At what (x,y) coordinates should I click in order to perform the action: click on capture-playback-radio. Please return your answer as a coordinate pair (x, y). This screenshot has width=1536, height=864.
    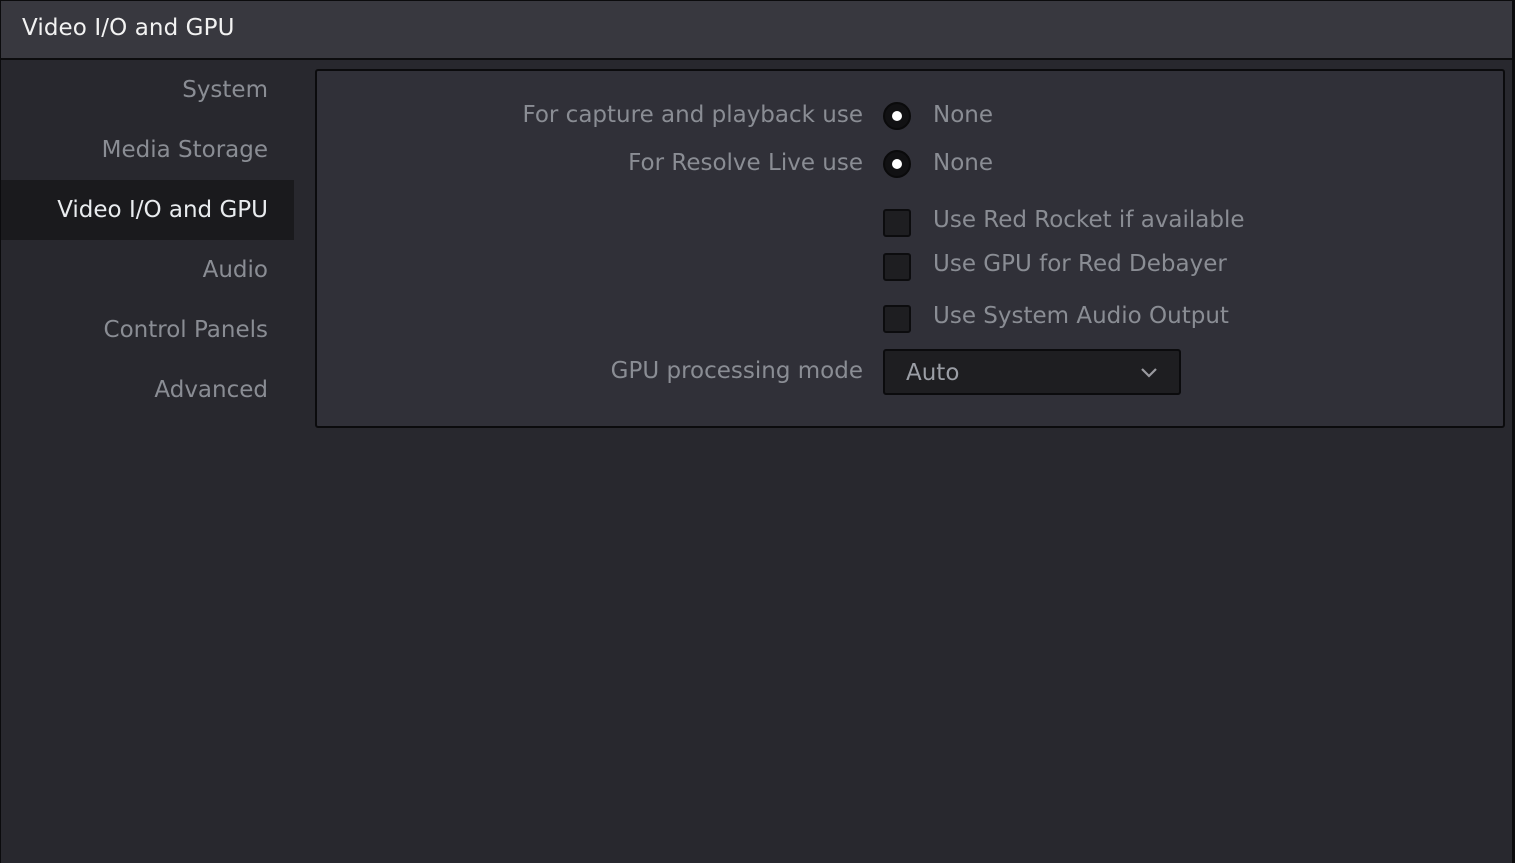
    Looking at the image, I should click on (897, 116).